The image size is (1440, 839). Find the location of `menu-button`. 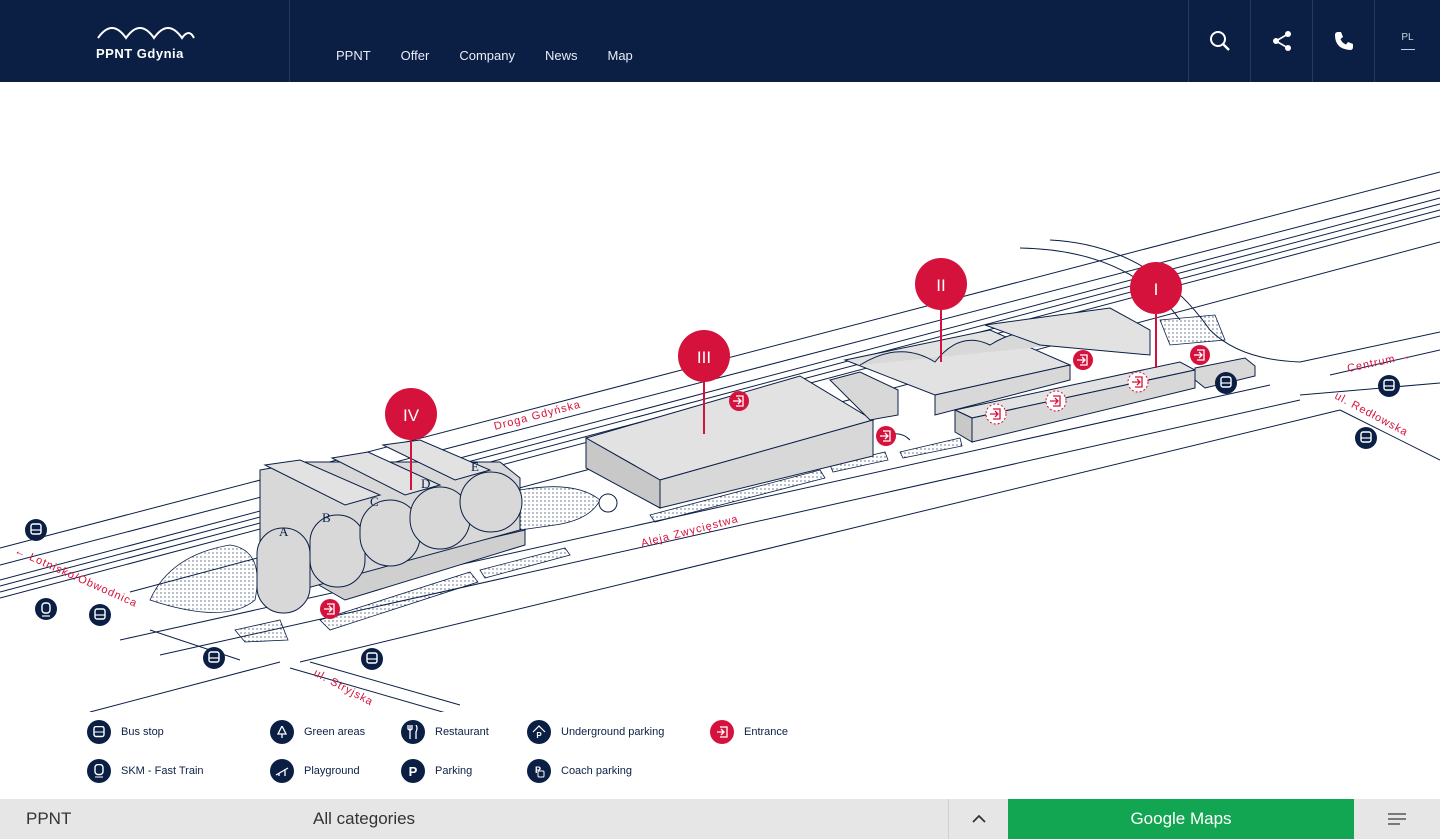

menu-button is located at coordinates (1397, 819).